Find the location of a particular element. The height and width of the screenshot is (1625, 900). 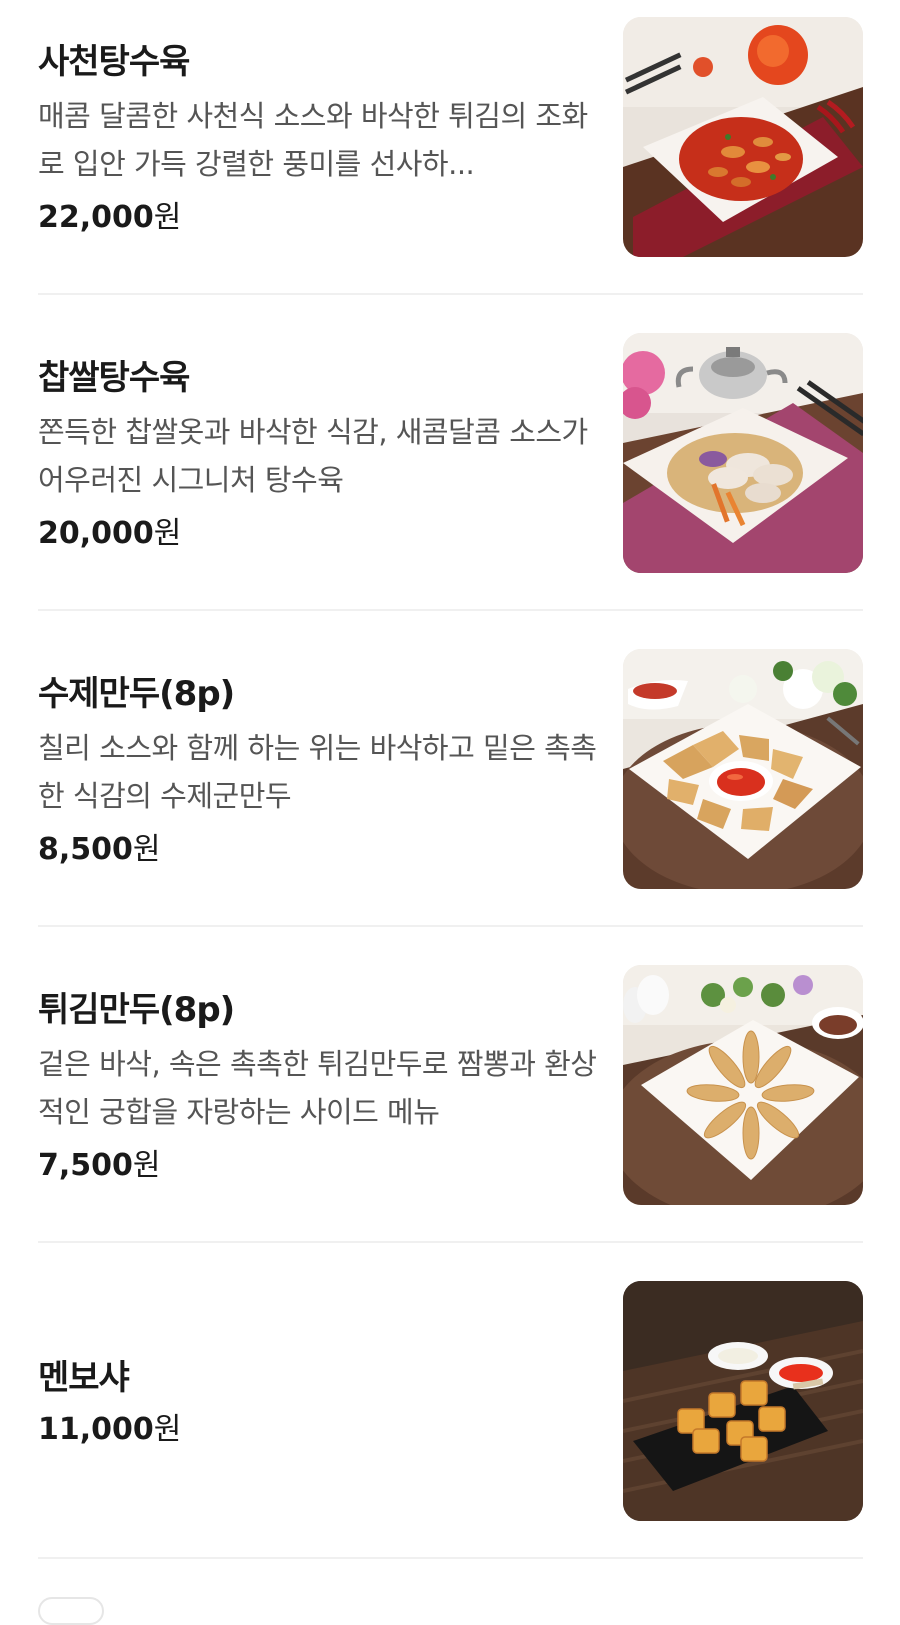

menu-item-price: 22,000원 is located at coordinates (318, 218).